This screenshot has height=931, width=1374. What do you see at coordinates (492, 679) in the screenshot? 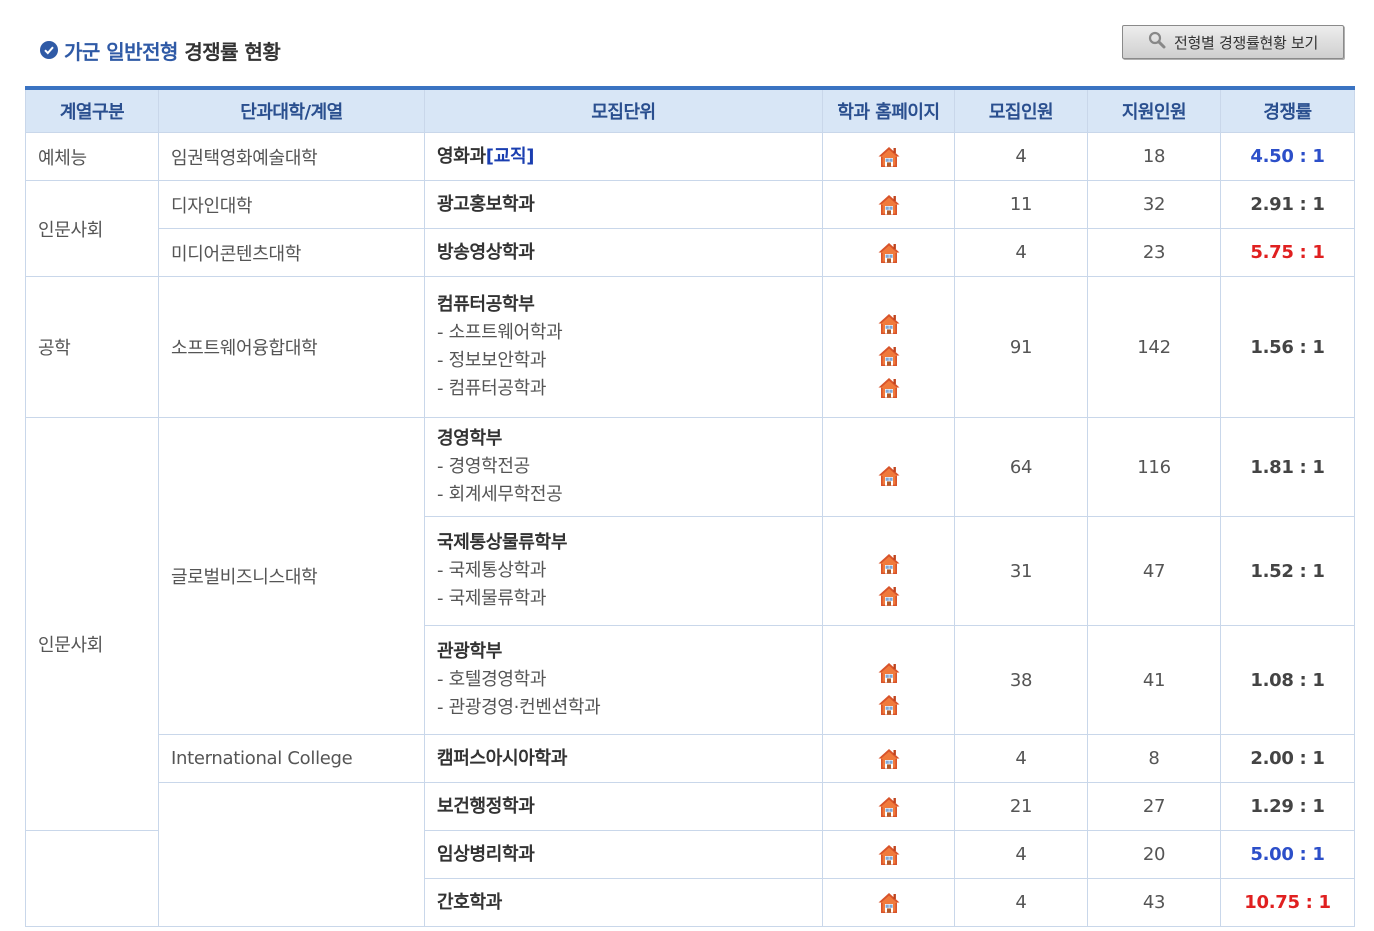
I see `sub-major: - 호텔경영학과` at bounding box center [492, 679].